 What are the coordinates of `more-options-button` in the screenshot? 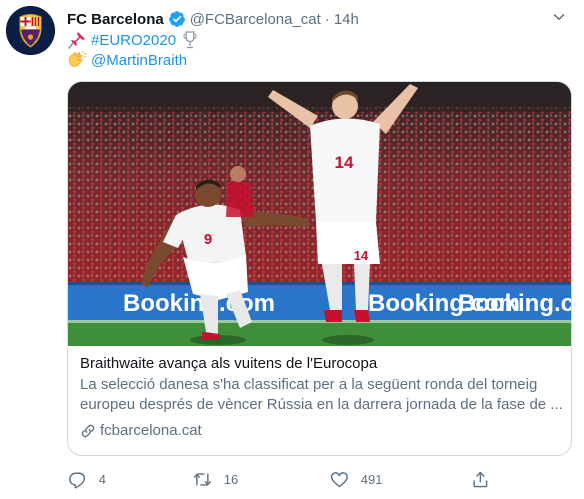 It's located at (559, 17).